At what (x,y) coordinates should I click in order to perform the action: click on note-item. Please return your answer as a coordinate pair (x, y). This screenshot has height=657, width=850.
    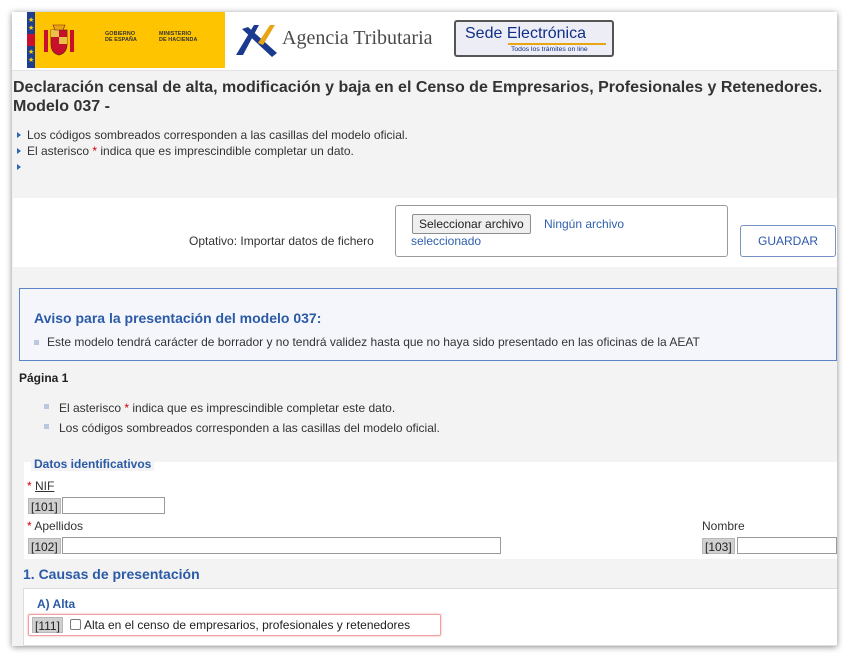
    Looking at the image, I should click on (212, 167).